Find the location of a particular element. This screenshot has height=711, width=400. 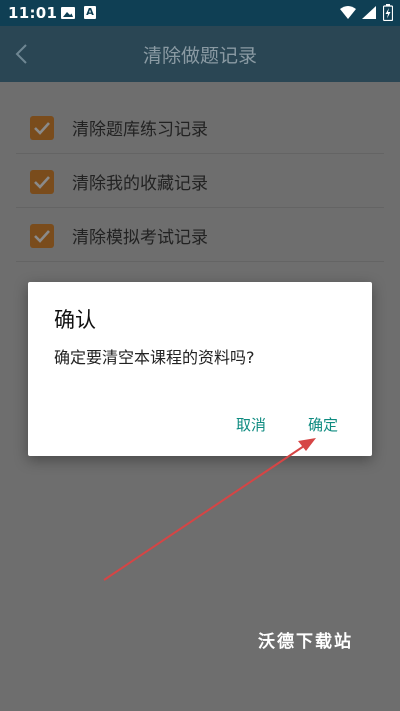

dialog-message: 确定要清空本课程的资料吗? is located at coordinates (154, 357).